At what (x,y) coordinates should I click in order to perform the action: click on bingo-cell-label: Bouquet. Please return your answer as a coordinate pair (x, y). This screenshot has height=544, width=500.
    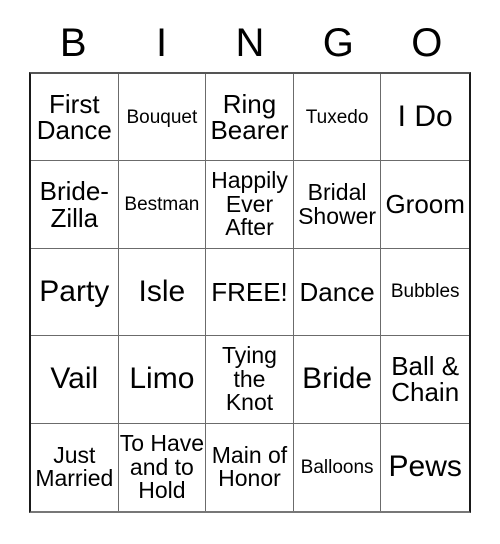
    Looking at the image, I should click on (162, 117).